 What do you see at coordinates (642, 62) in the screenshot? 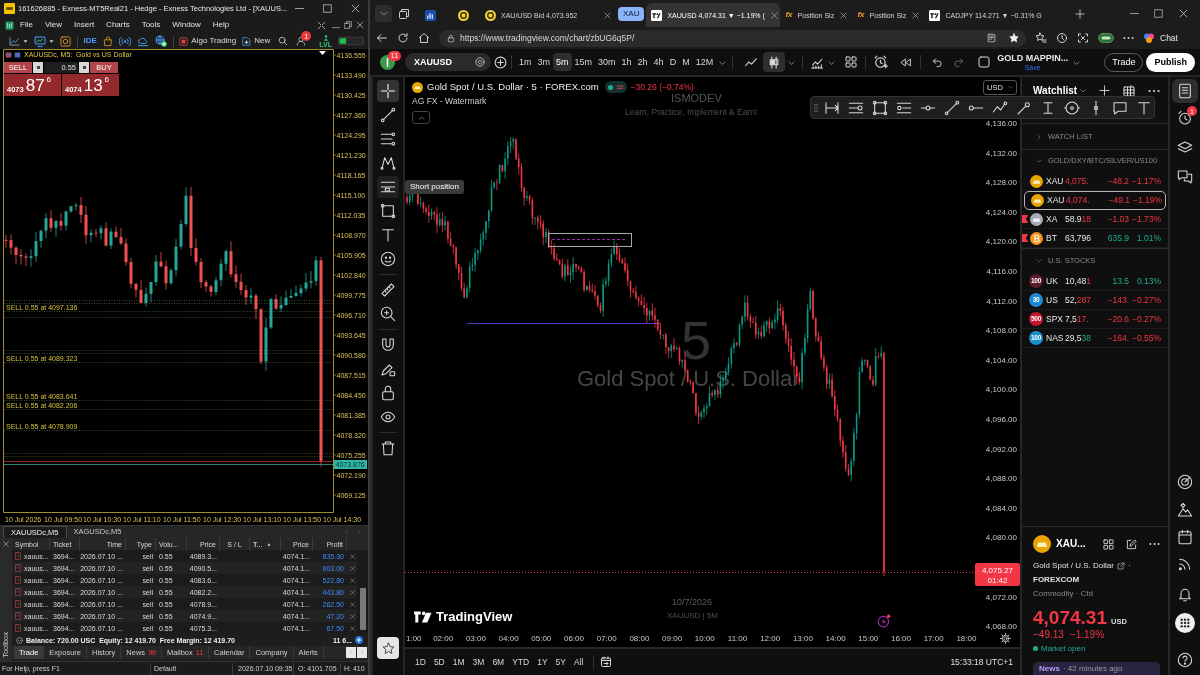
I see `interval-button: 2h` at bounding box center [642, 62].